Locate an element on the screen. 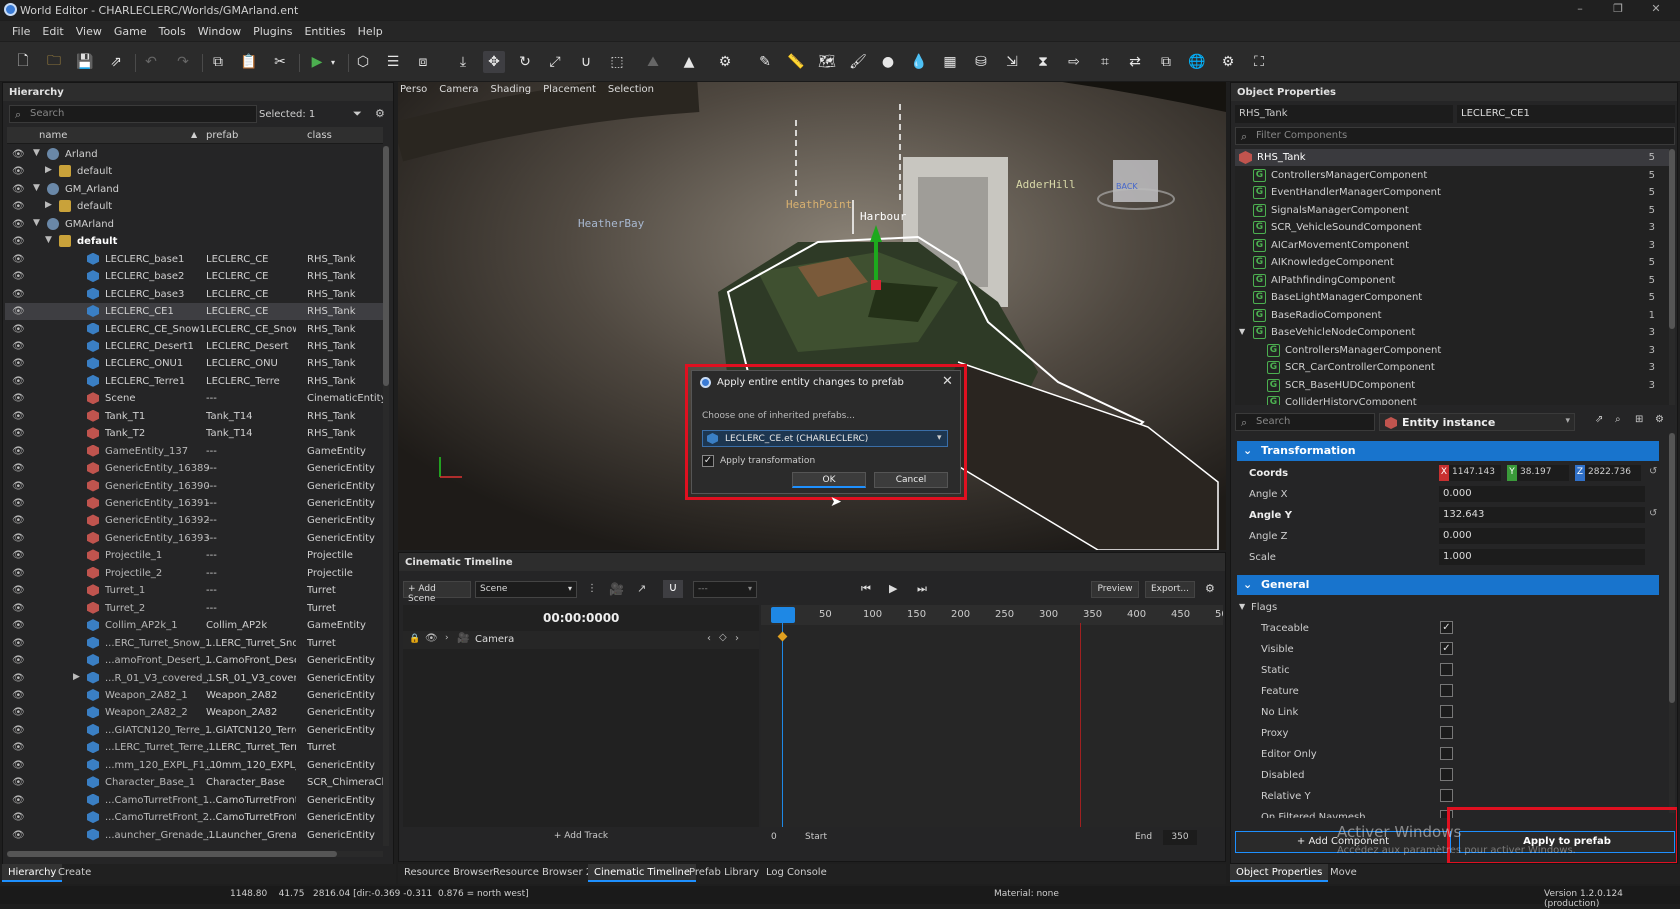 This screenshot has width=1680, height=909. swap-icon: ⇄ is located at coordinates (1135, 62).